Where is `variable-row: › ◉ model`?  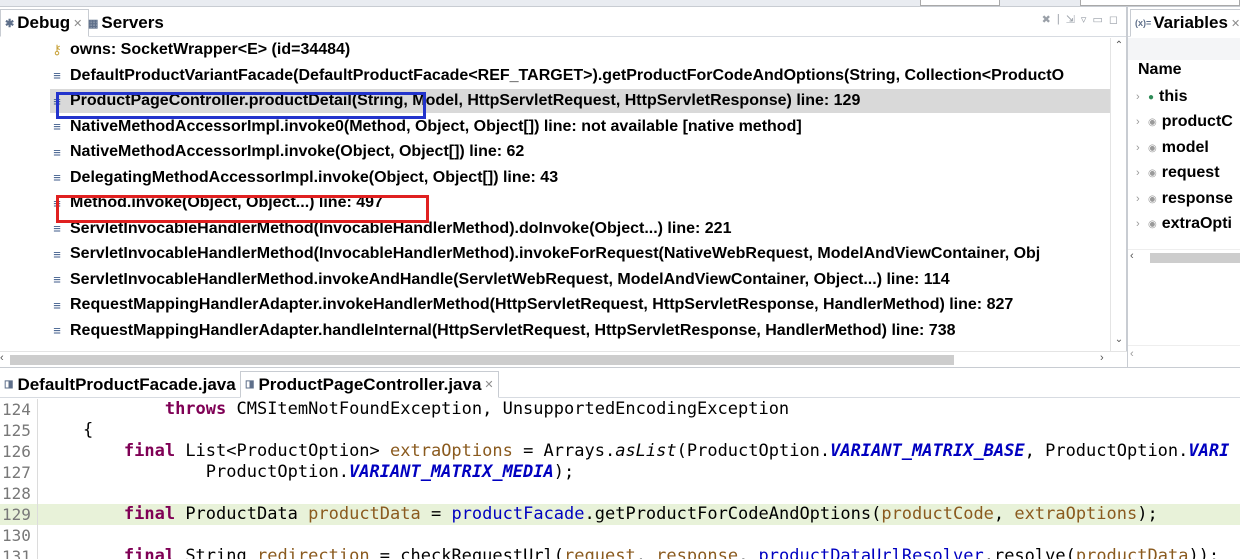 variable-row: › ◉ model is located at coordinates (1172, 148).